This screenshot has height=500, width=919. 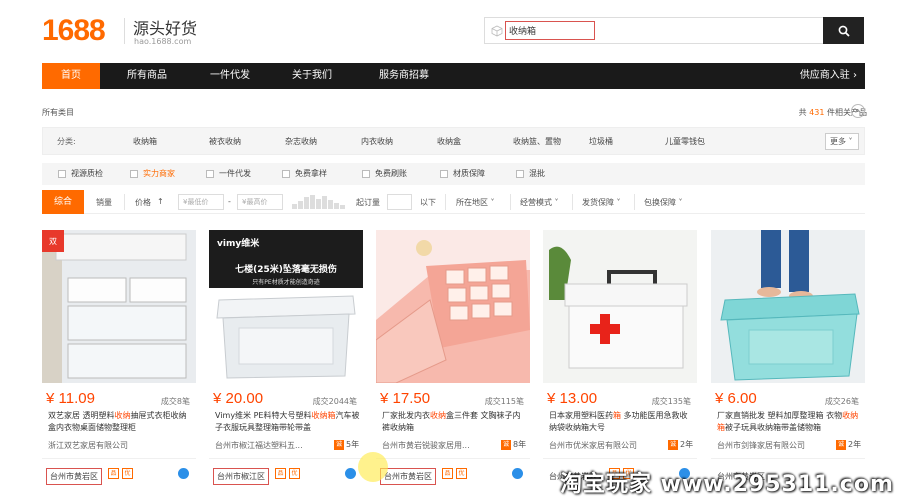 I want to click on product-deals: 成交26笔, so click(x=841, y=401).